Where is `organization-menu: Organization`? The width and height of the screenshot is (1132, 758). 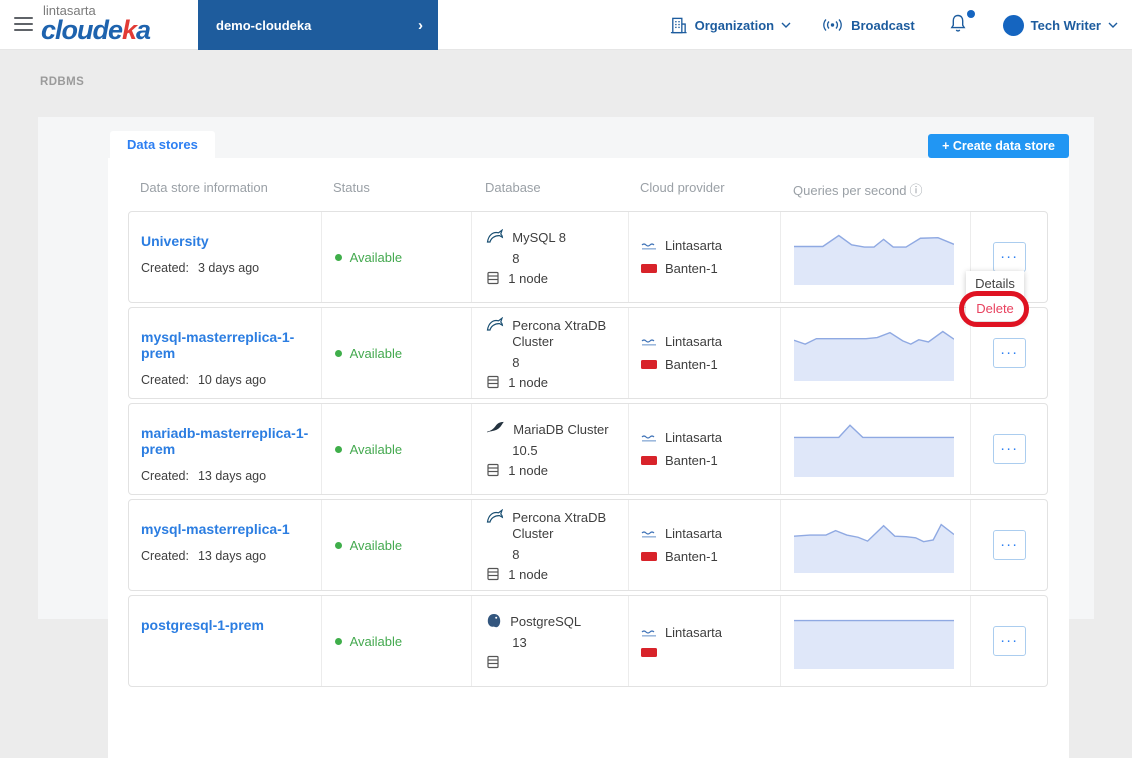
organization-menu: Organization is located at coordinates (730, 25).